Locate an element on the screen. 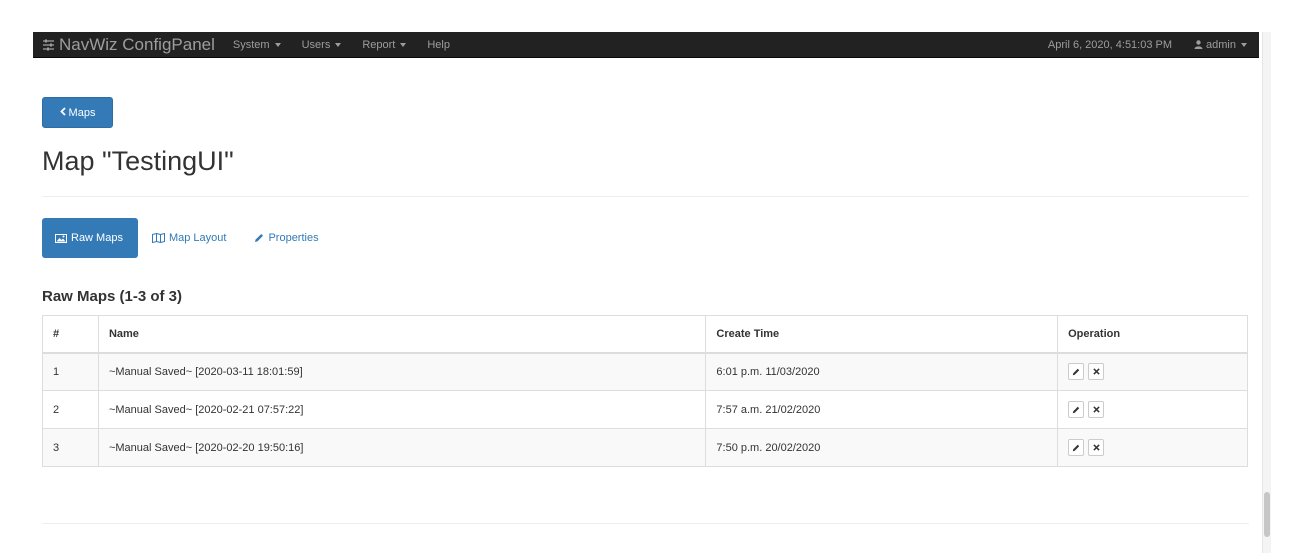 The height and width of the screenshot is (553, 1299). nav-datetime: April 6, 2020, 4:51:03 PM is located at coordinates (1110, 44).